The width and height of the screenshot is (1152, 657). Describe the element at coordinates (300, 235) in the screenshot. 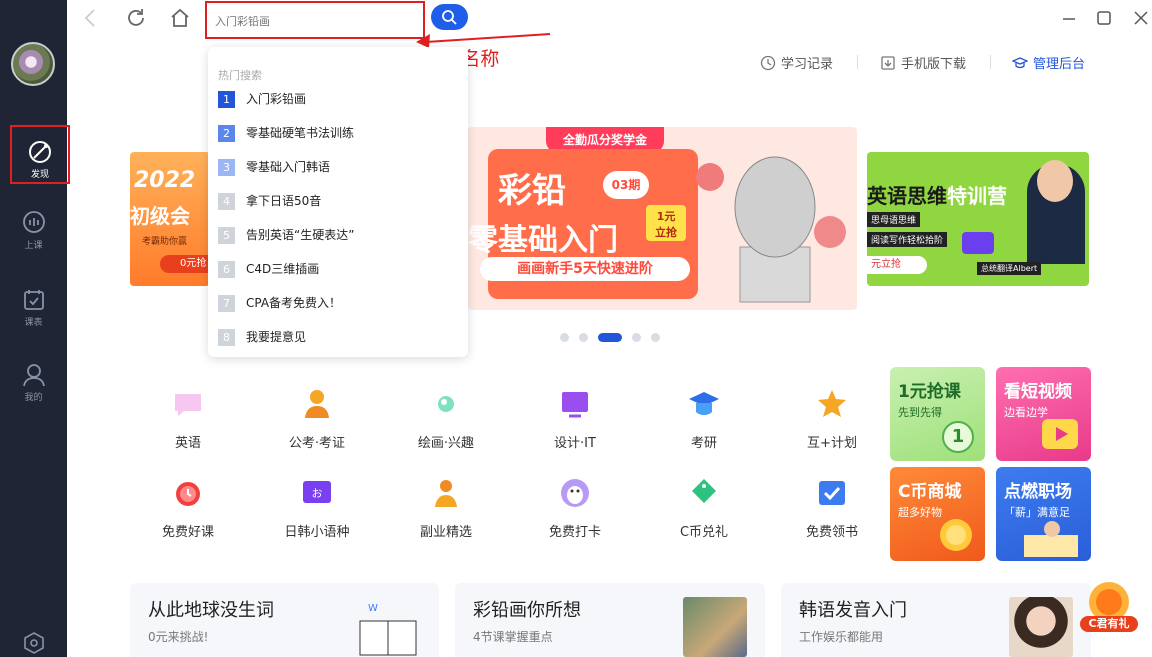

I see `suggestion-label: 告别英语“生硬表达”` at that location.